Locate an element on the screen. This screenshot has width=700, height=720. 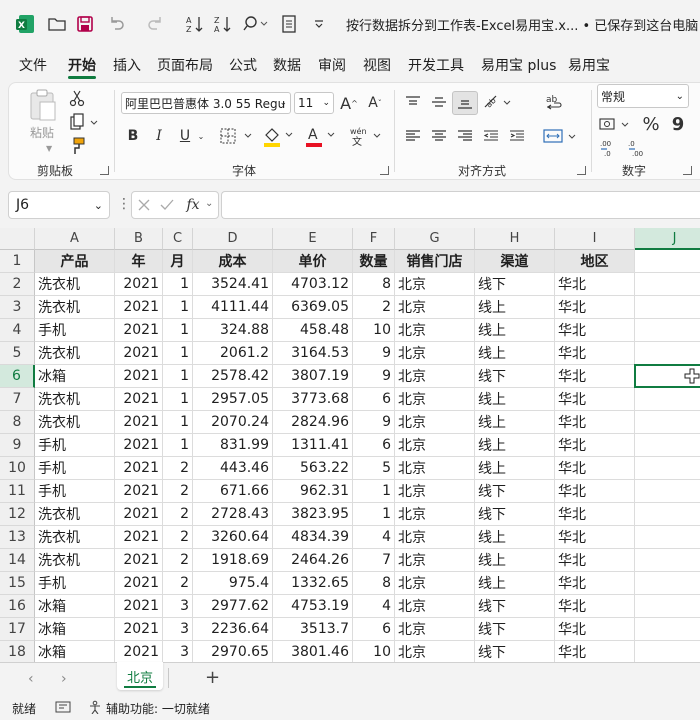
scroll-left-icon: ‹ is located at coordinates (31, 679).